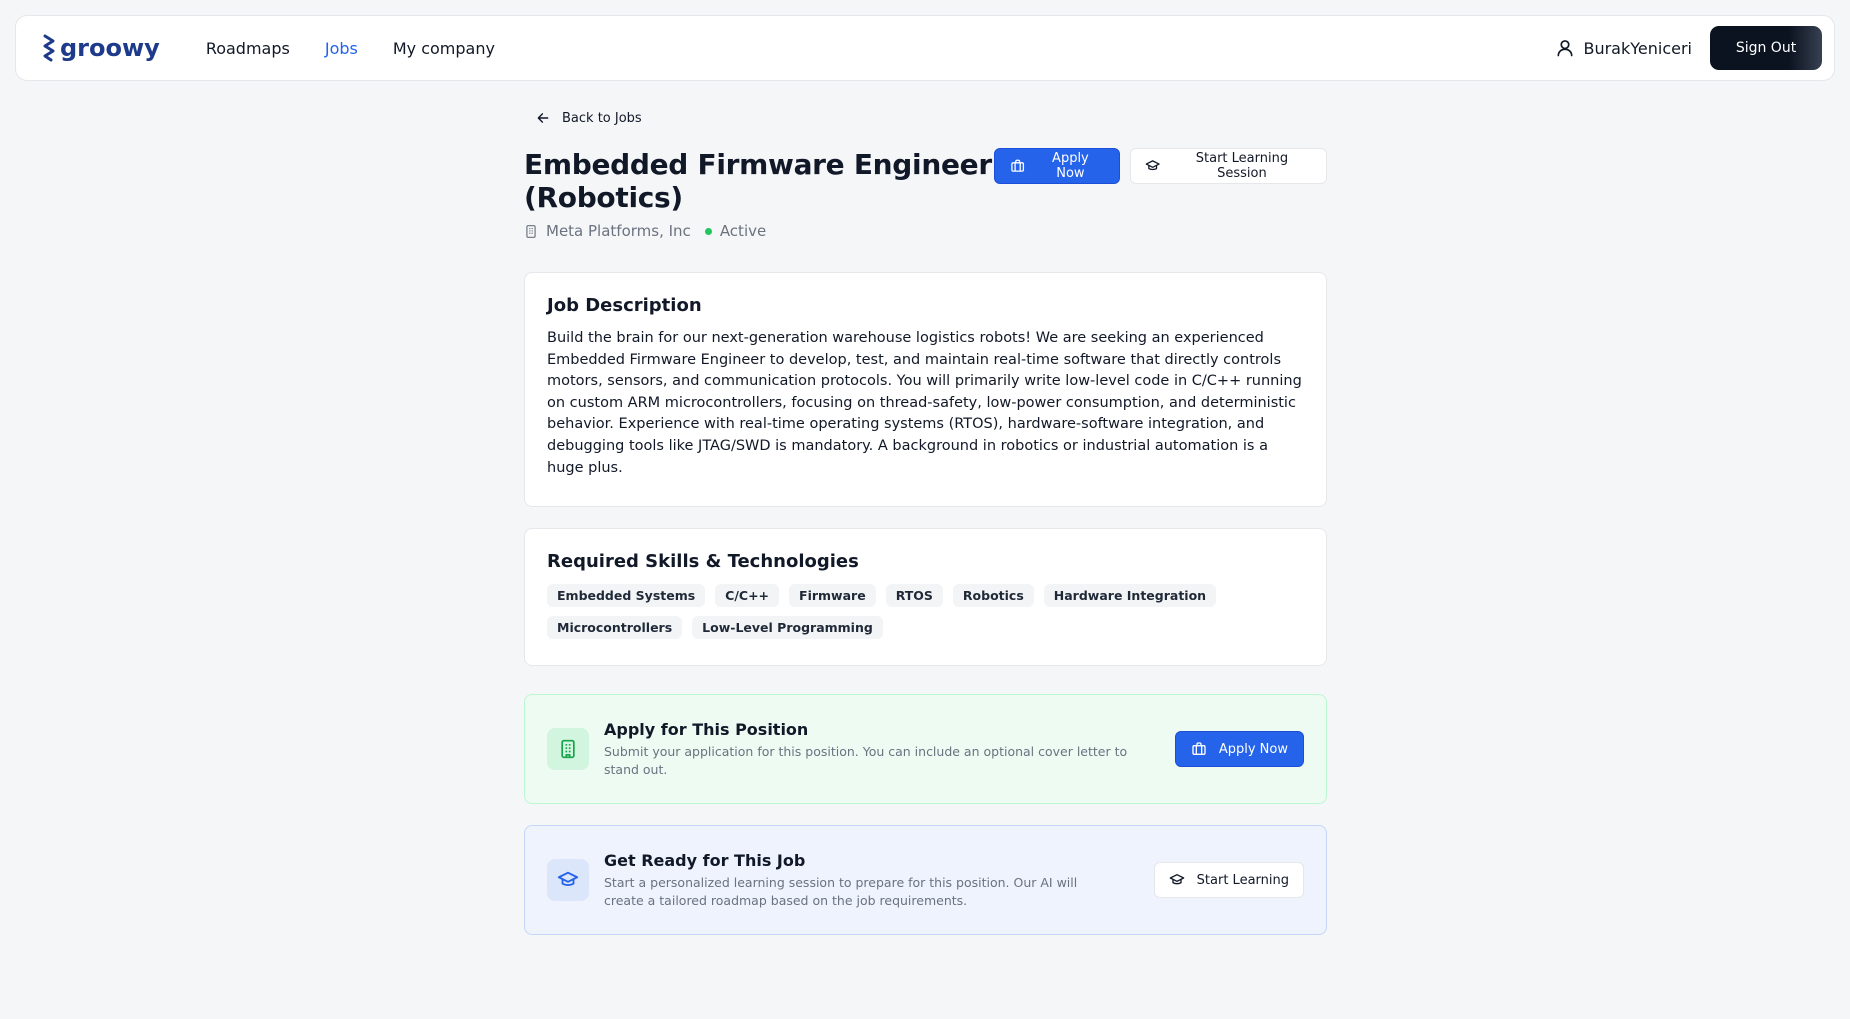 The width and height of the screenshot is (1850, 1019). Describe the element at coordinates (703, 561) in the screenshot. I see `skills-heading: Required Skills & Technologies` at that location.